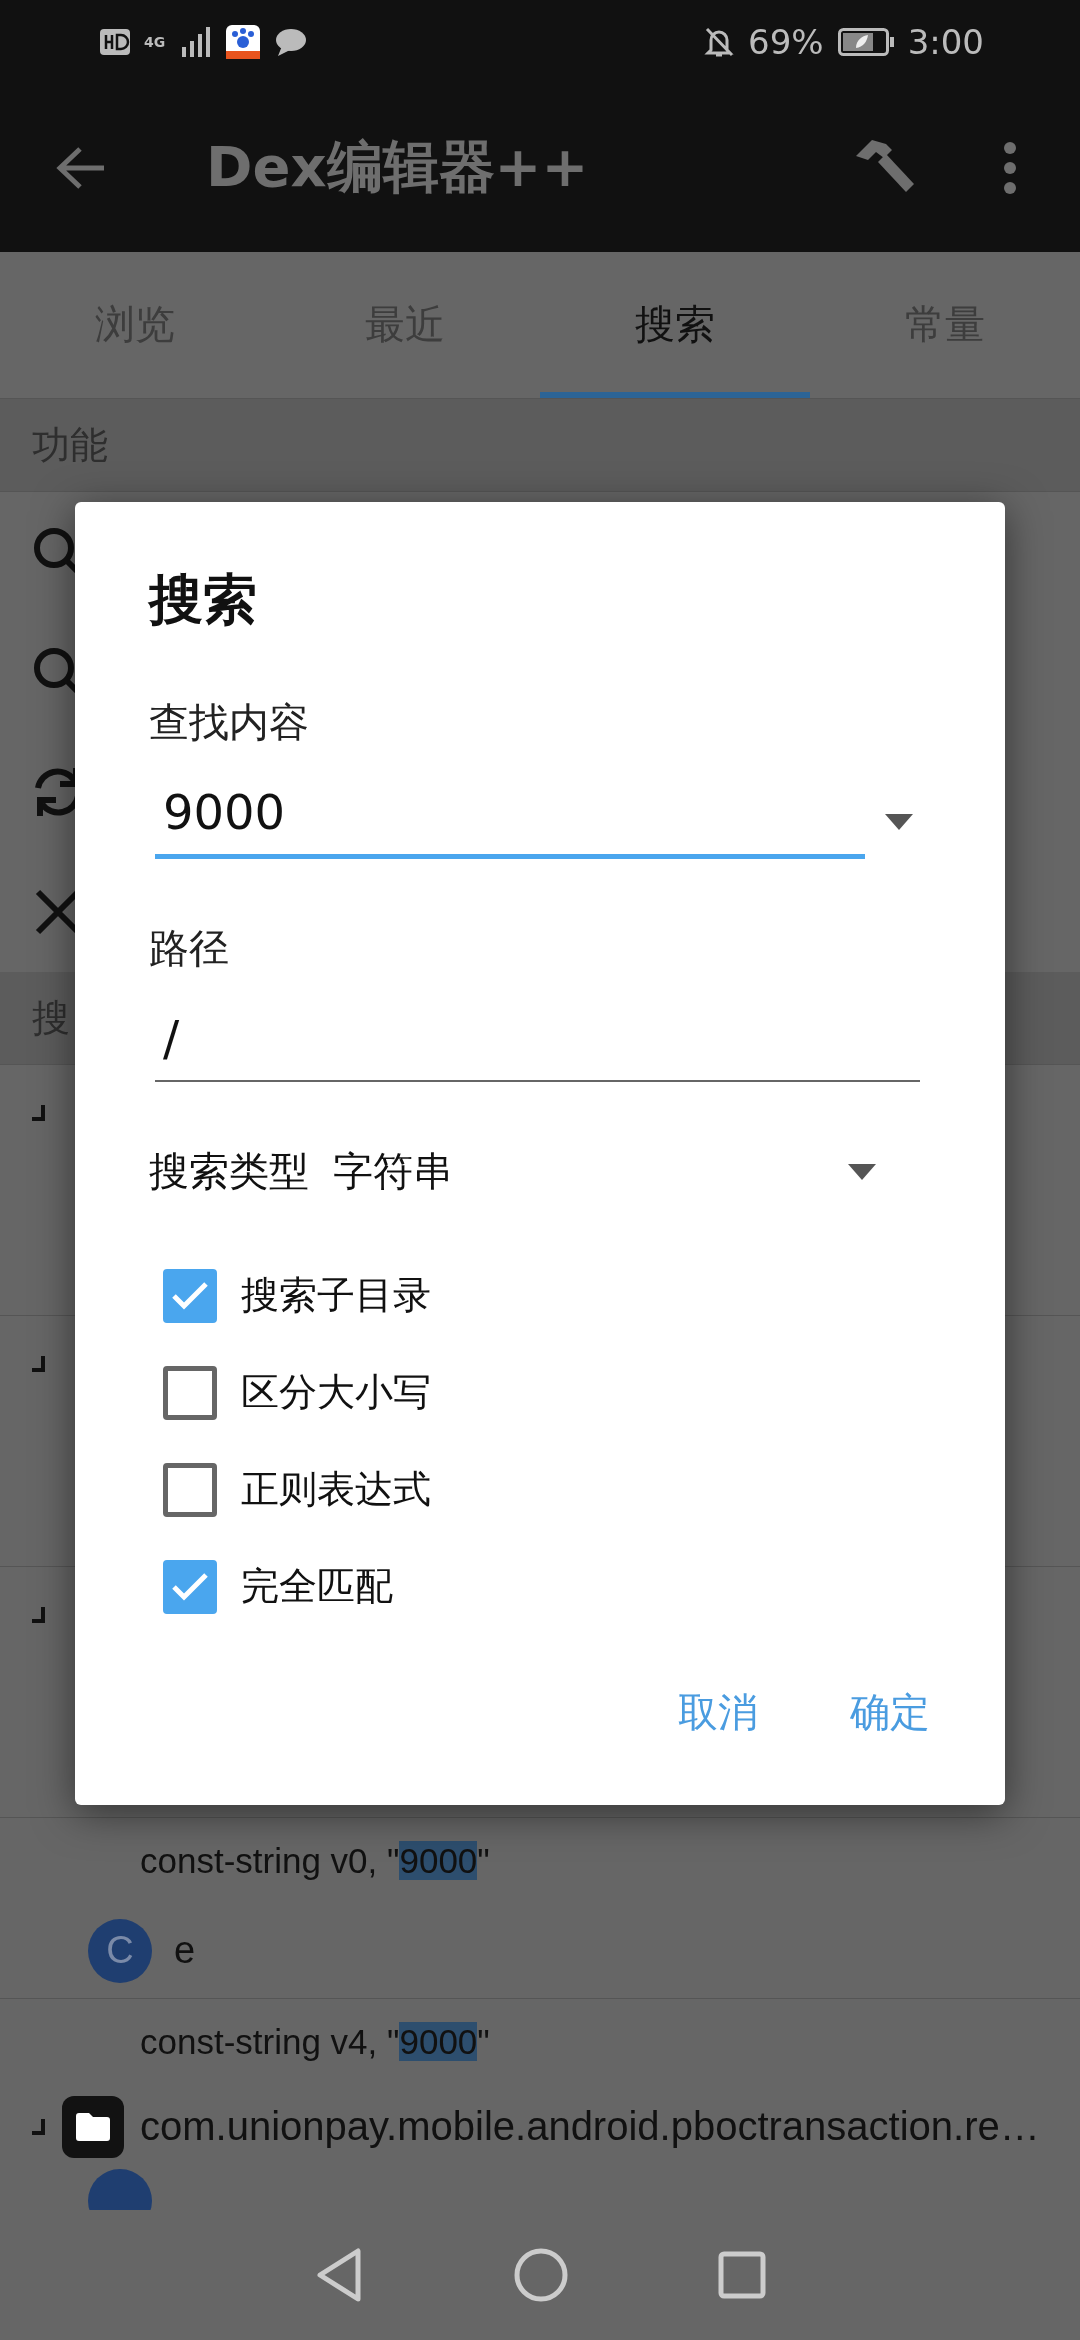 Image resolution: width=1080 pixels, height=2340 pixels. I want to click on signal-icon, so click(197, 42).